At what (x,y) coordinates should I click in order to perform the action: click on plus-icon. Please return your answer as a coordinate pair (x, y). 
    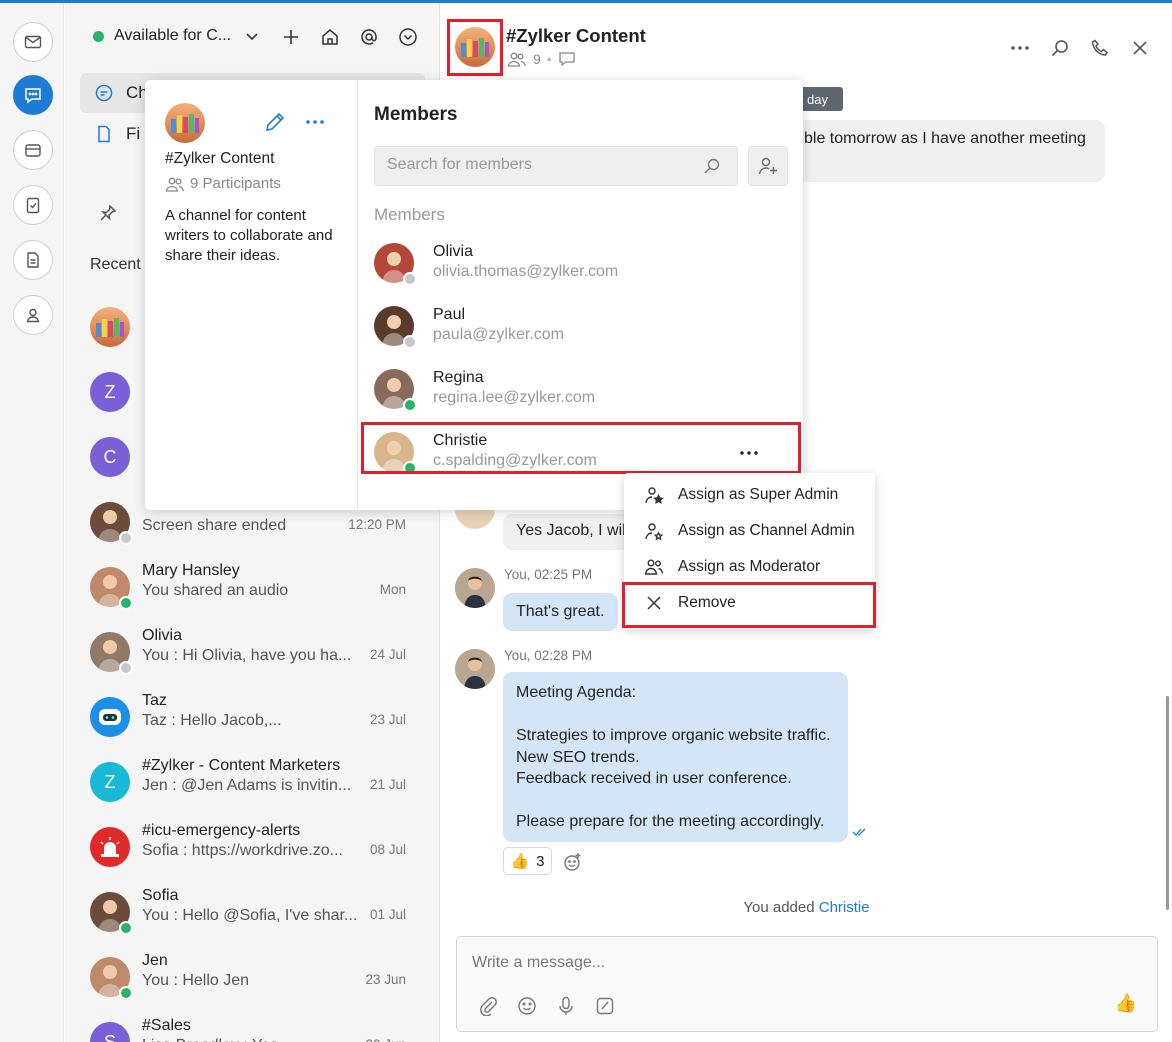
    Looking at the image, I should click on (291, 37).